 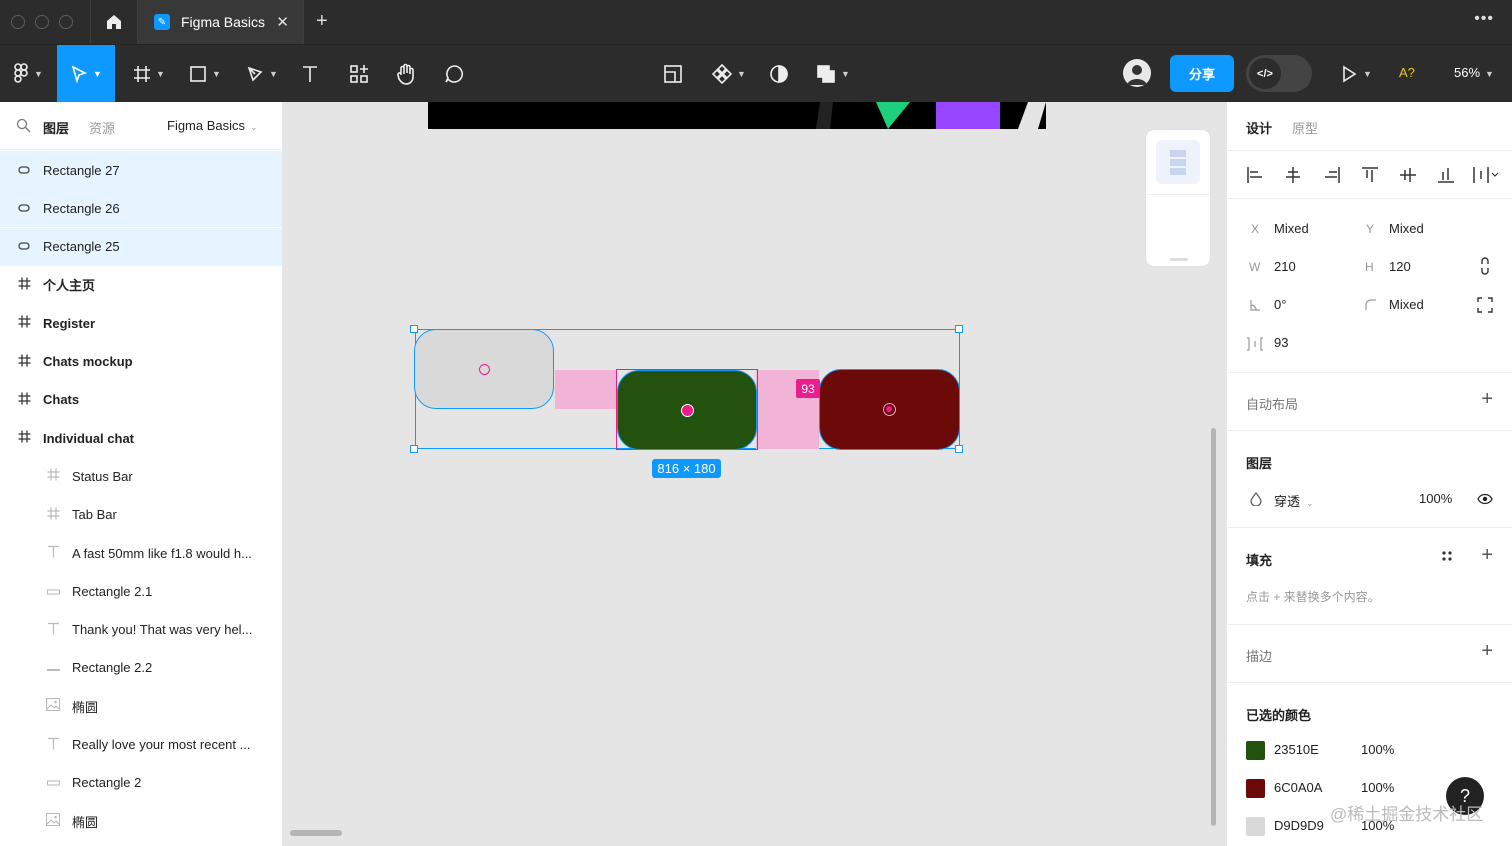 What do you see at coordinates (1291, 228) in the screenshot?
I see `x-field: Mixed` at bounding box center [1291, 228].